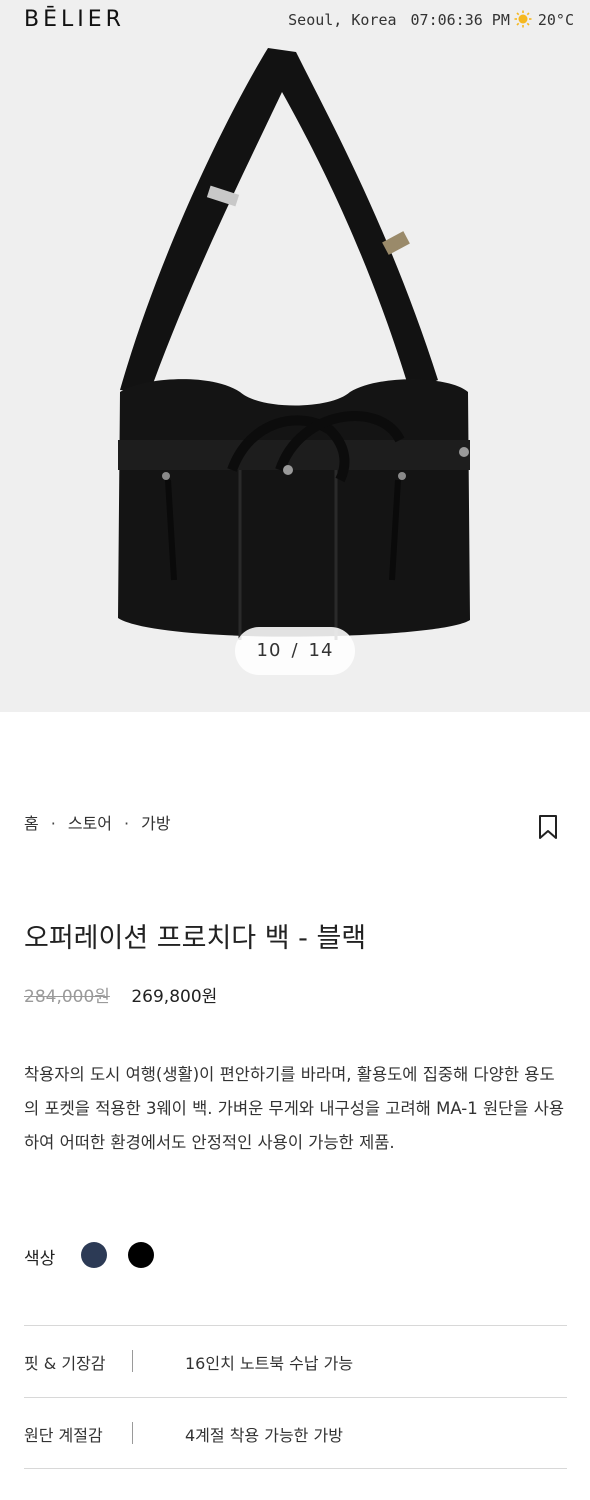 Image resolution: width=590 pixels, height=1500 pixels. I want to click on price-row: 284,000원 269,800원, so click(120, 994).